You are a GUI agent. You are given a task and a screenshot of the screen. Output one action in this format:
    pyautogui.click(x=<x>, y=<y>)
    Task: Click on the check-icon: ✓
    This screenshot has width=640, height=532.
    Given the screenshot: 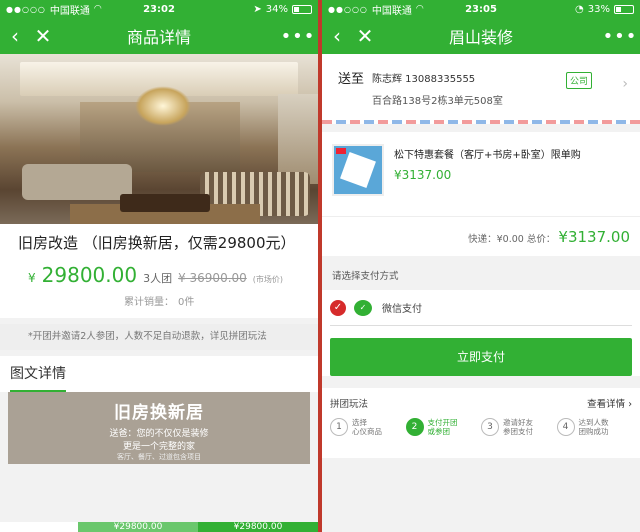 What is the action you would take?
    pyautogui.click(x=338, y=307)
    